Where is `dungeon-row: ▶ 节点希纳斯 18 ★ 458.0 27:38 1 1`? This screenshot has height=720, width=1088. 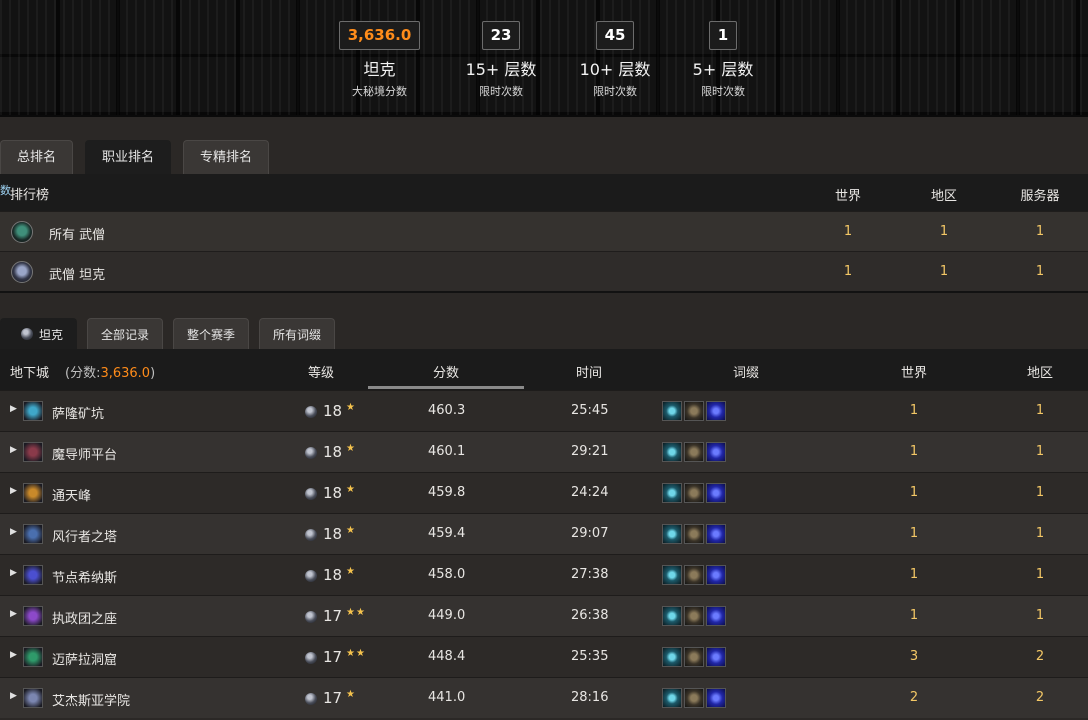 dungeon-row: ▶ 节点希纳斯 18 ★ 458.0 27:38 1 1 is located at coordinates (544, 574).